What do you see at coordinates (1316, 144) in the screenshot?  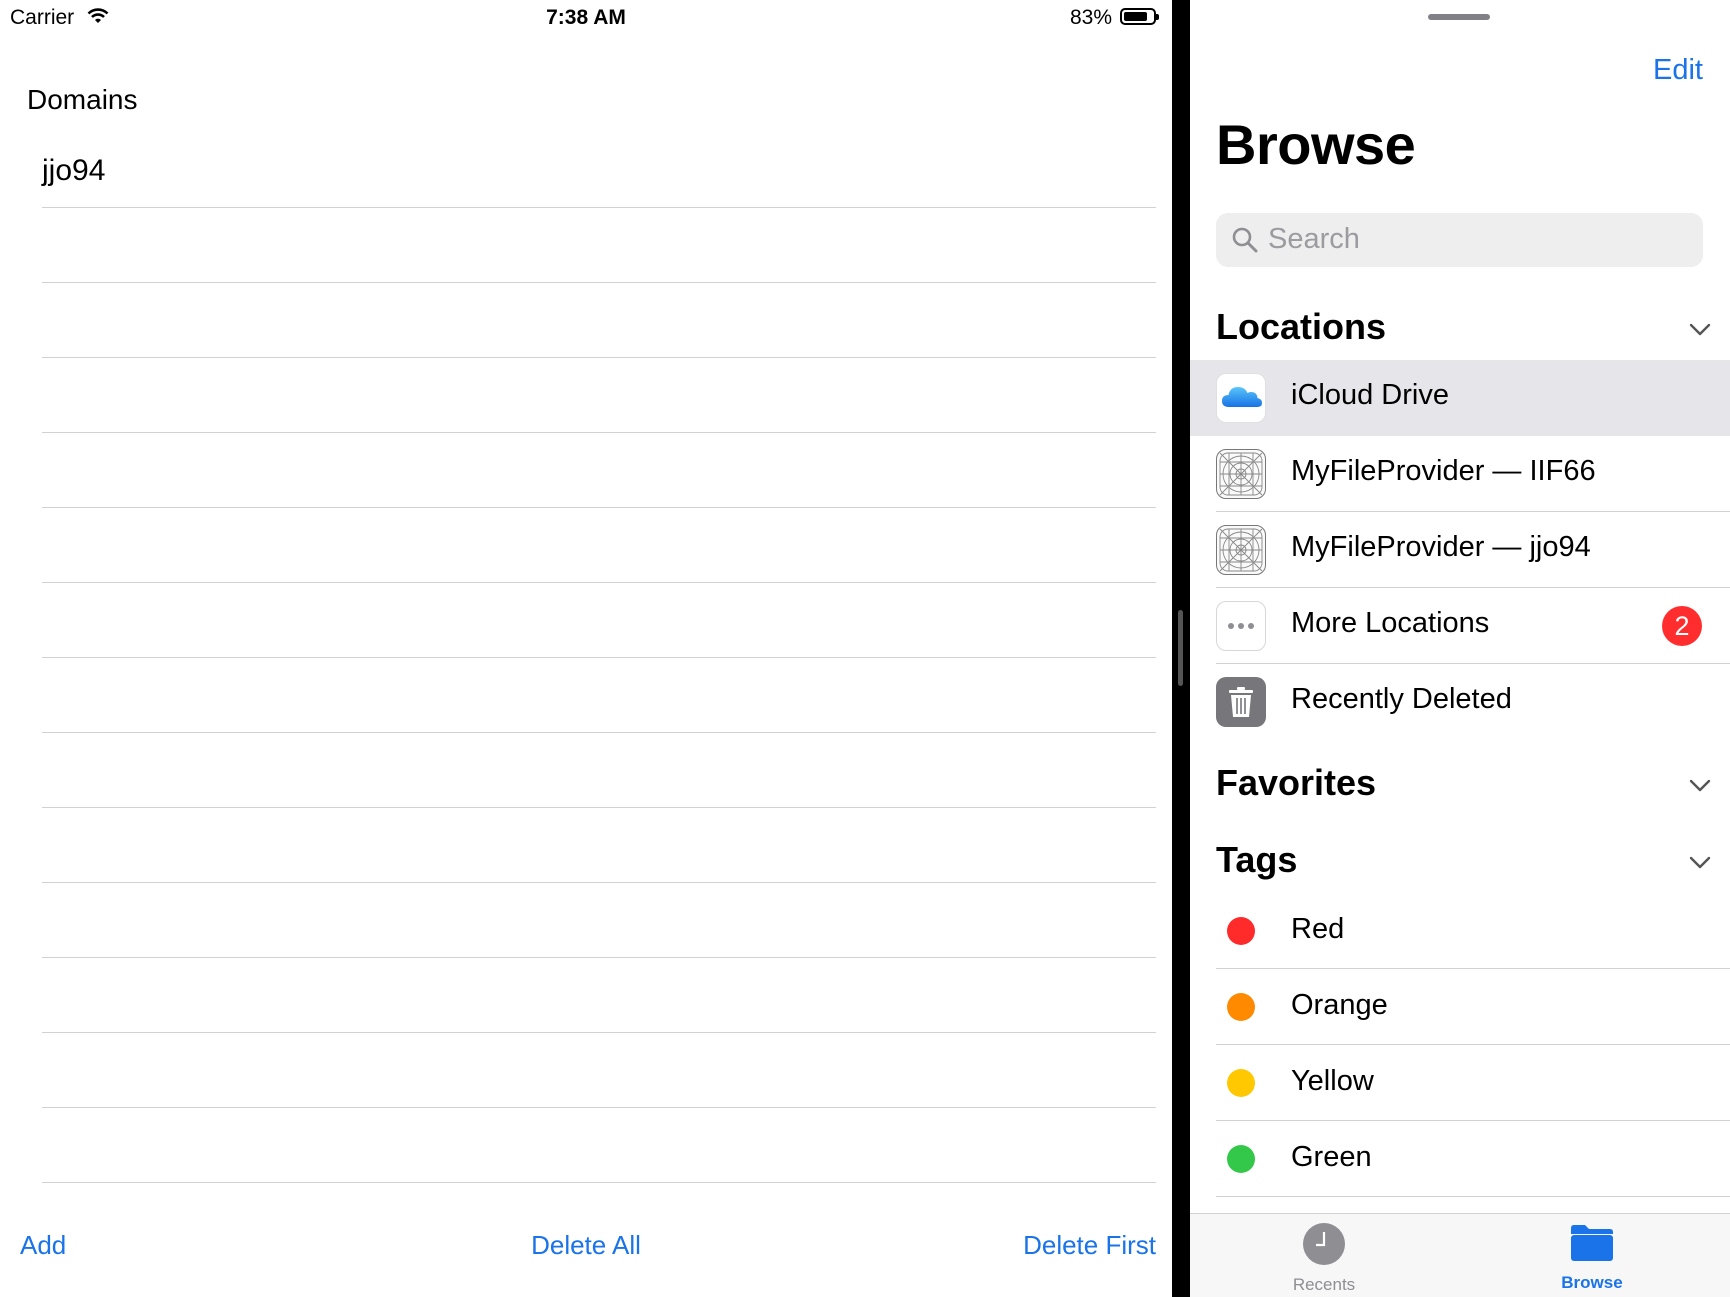 I see `page-title: Browse` at bounding box center [1316, 144].